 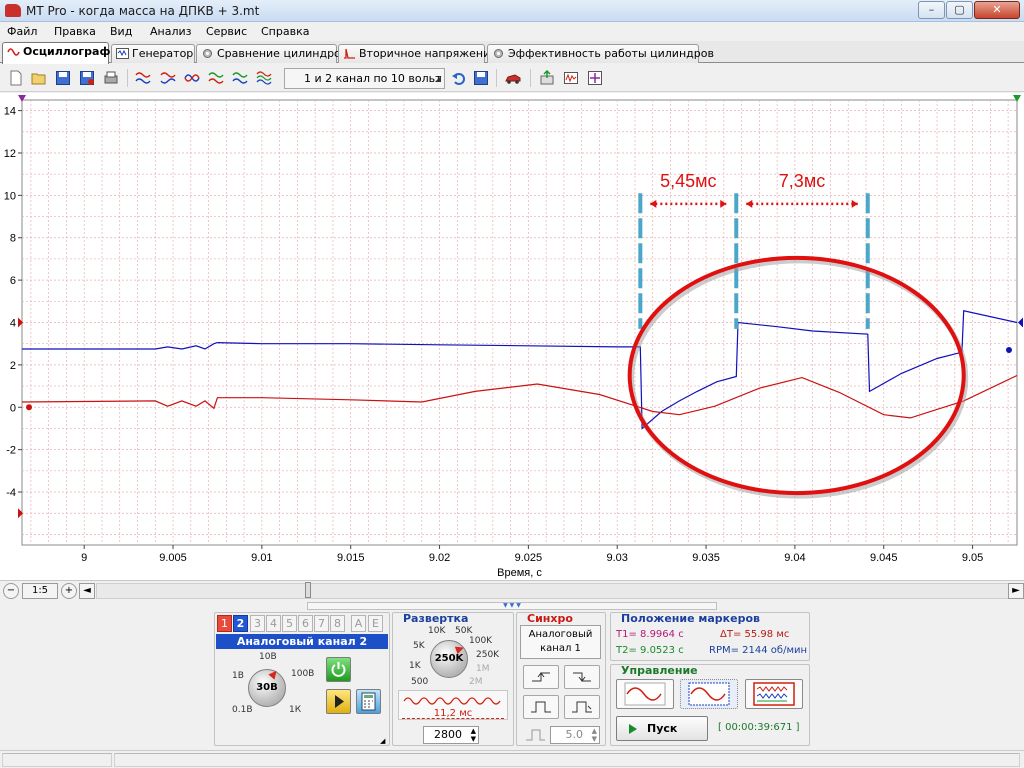 What do you see at coordinates (56, 53) in the screenshot?
I see `tab-oscilloscope: Осциллограф` at bounding box center [56, 53].